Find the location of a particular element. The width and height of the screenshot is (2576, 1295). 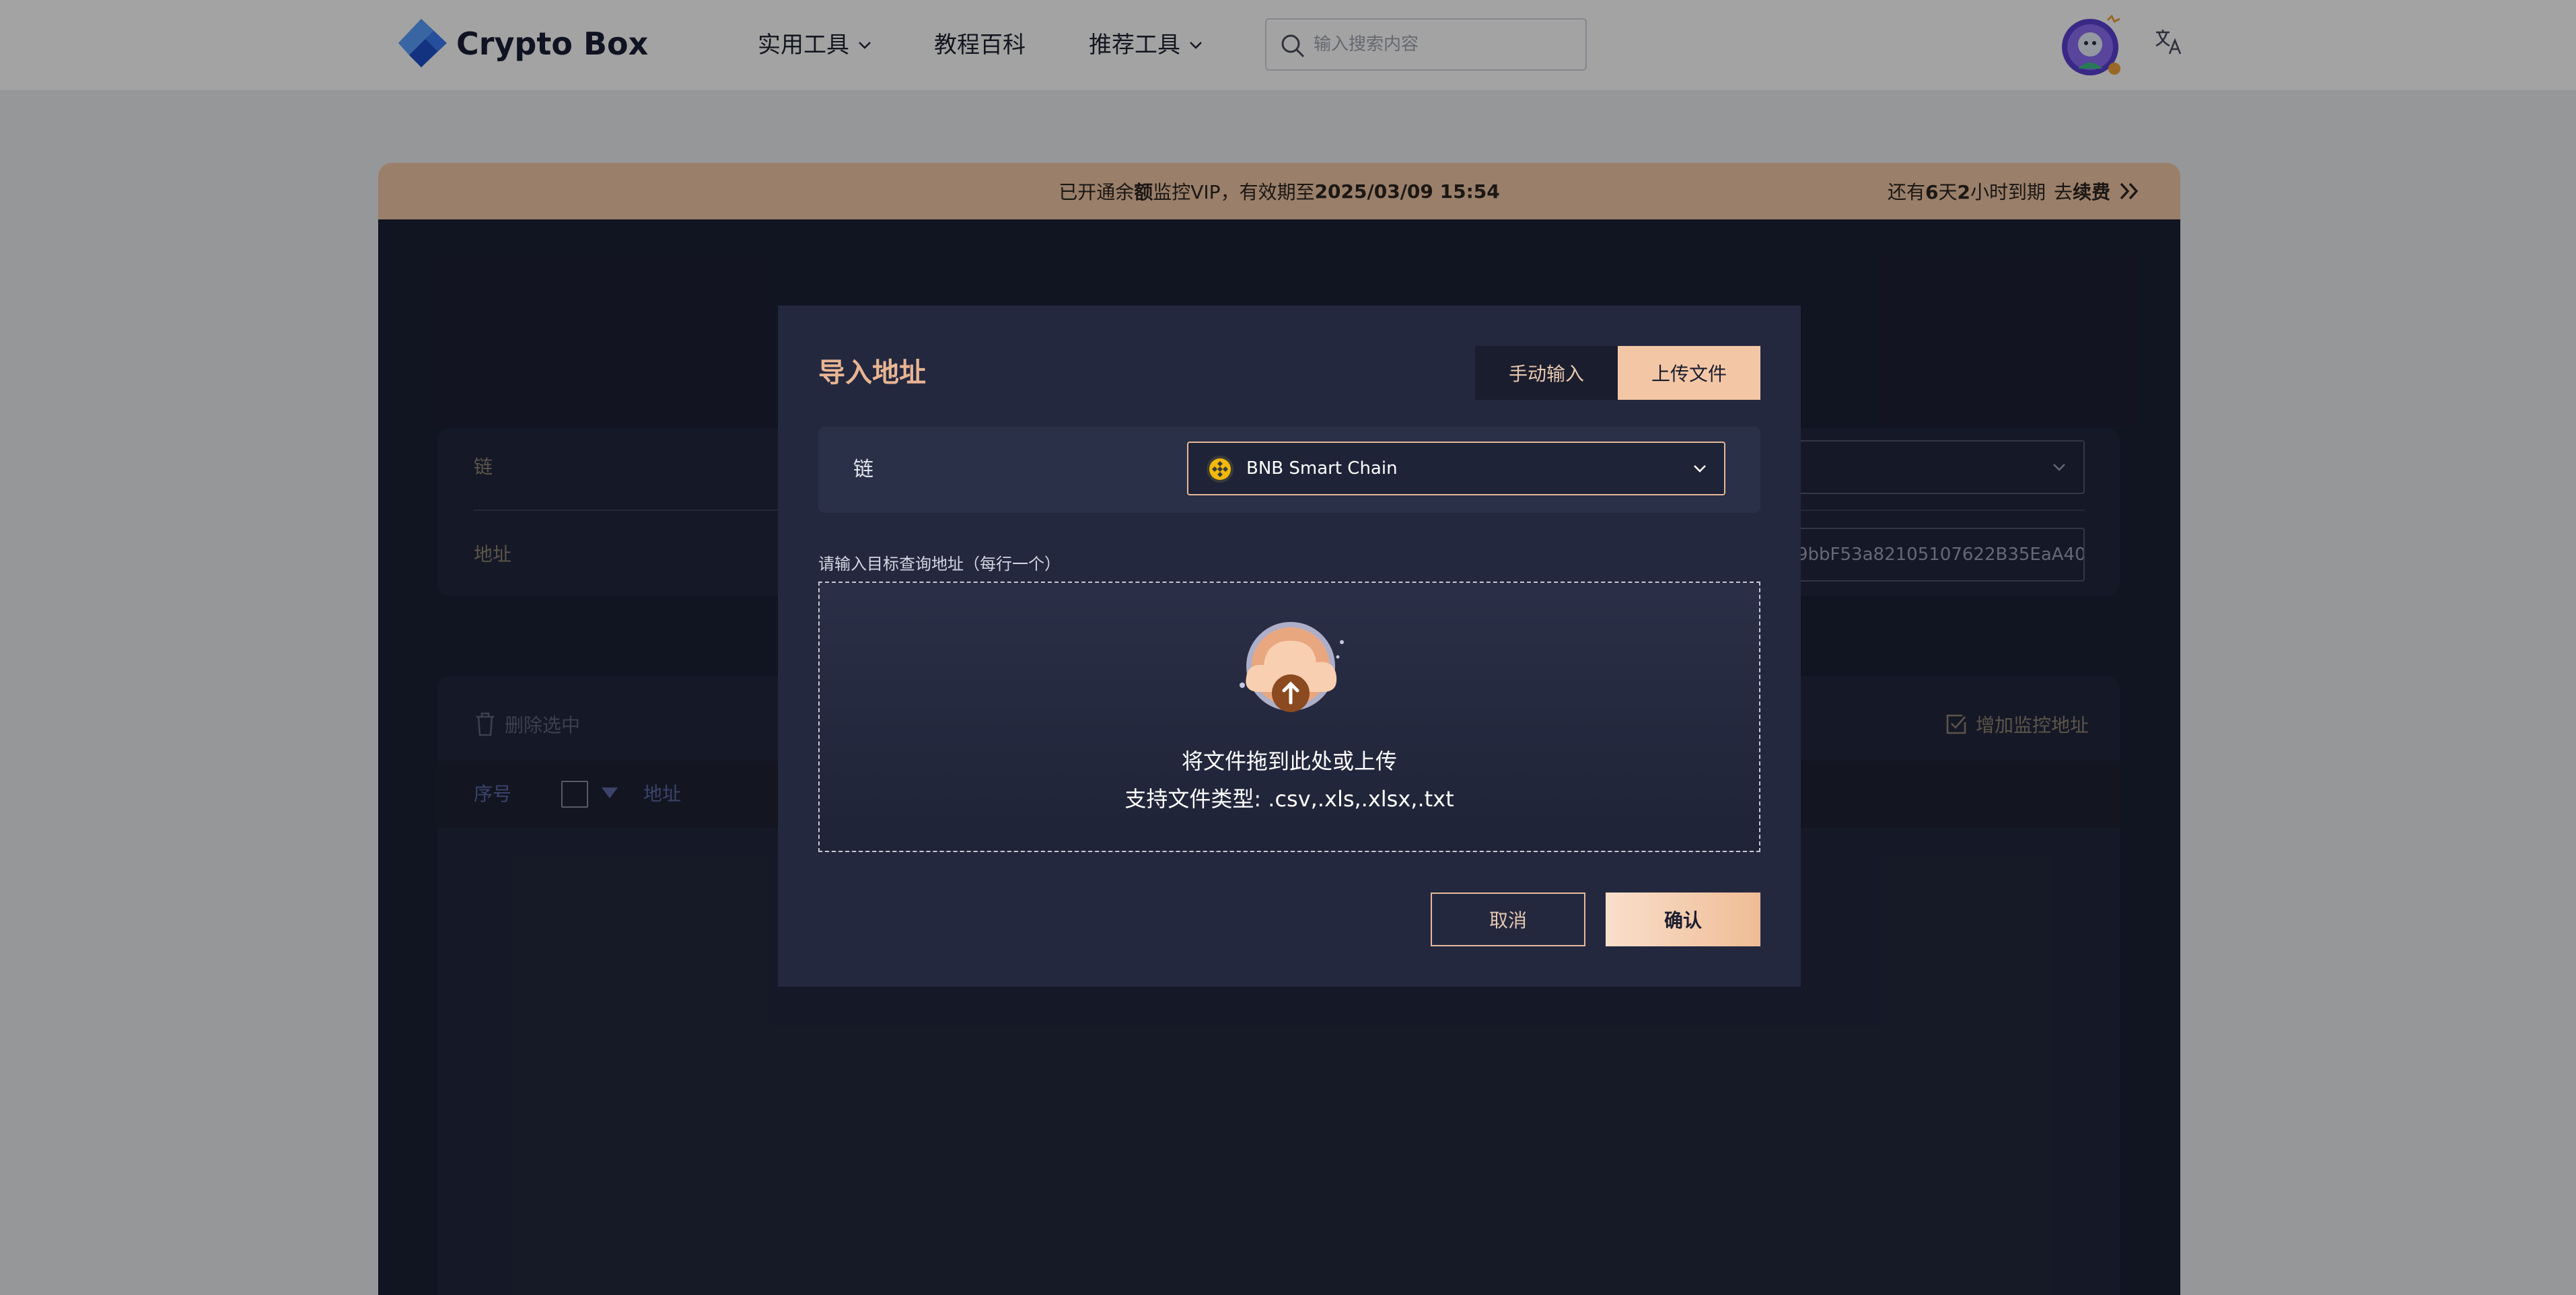

chain-row: 链 BNB Smart Chain is located at coordinates (1289, 470).